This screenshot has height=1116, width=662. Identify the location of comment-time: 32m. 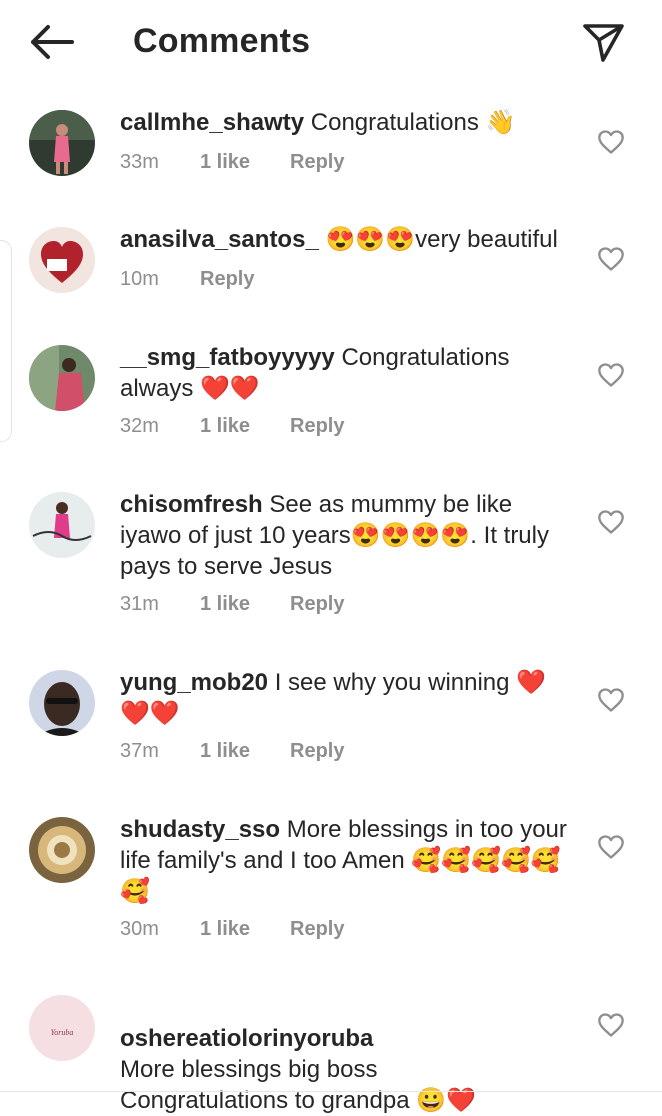
(139, 426).